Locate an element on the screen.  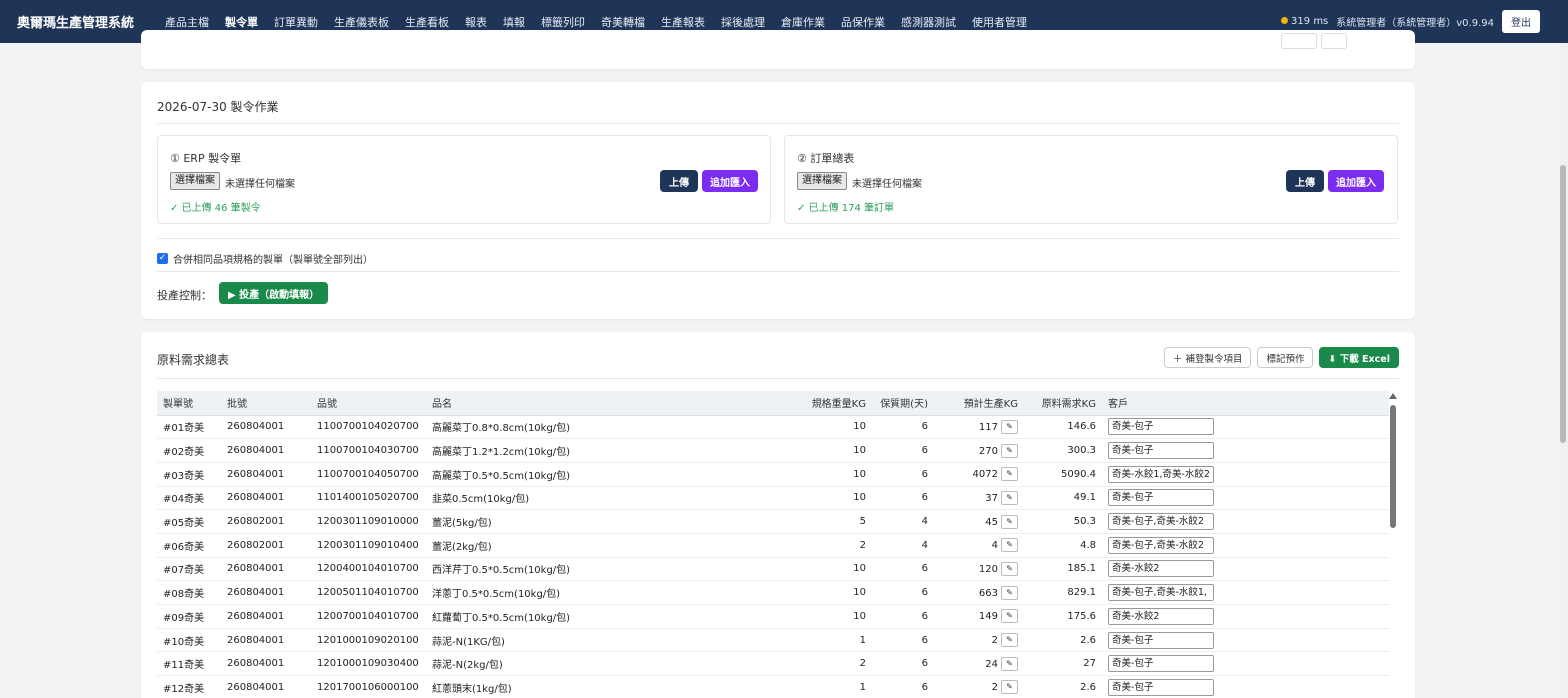
page-scrollbar is located at coordinates (1563, 370).